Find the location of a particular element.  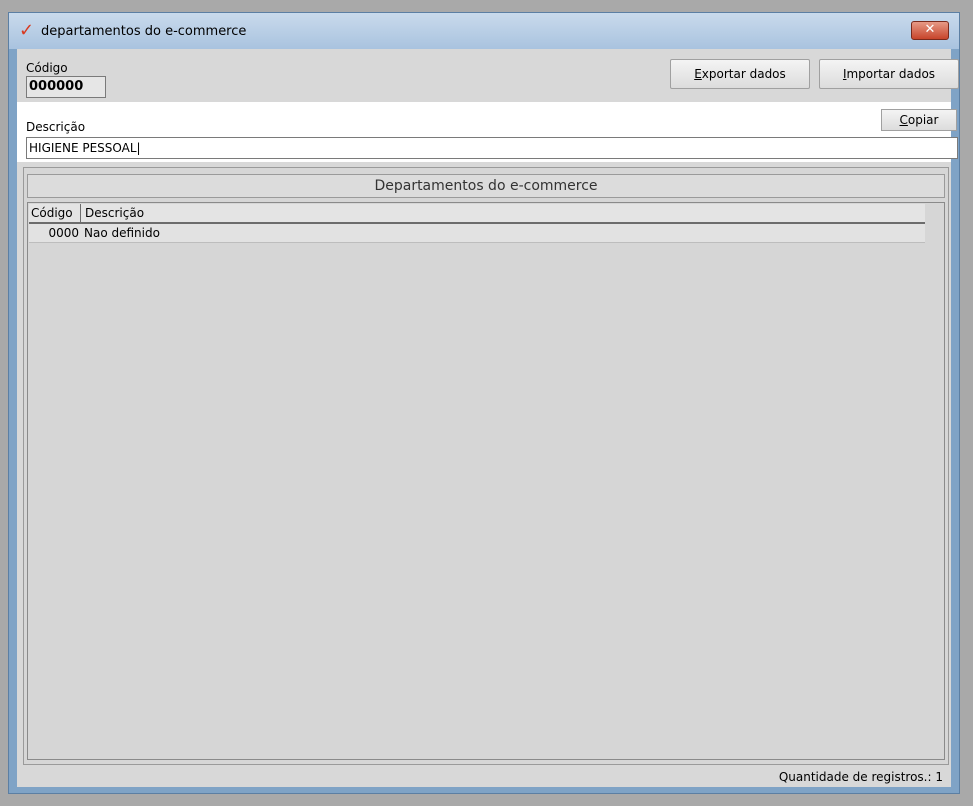

table-row: 0000 Nao definido is located at coordinates (477, 233).